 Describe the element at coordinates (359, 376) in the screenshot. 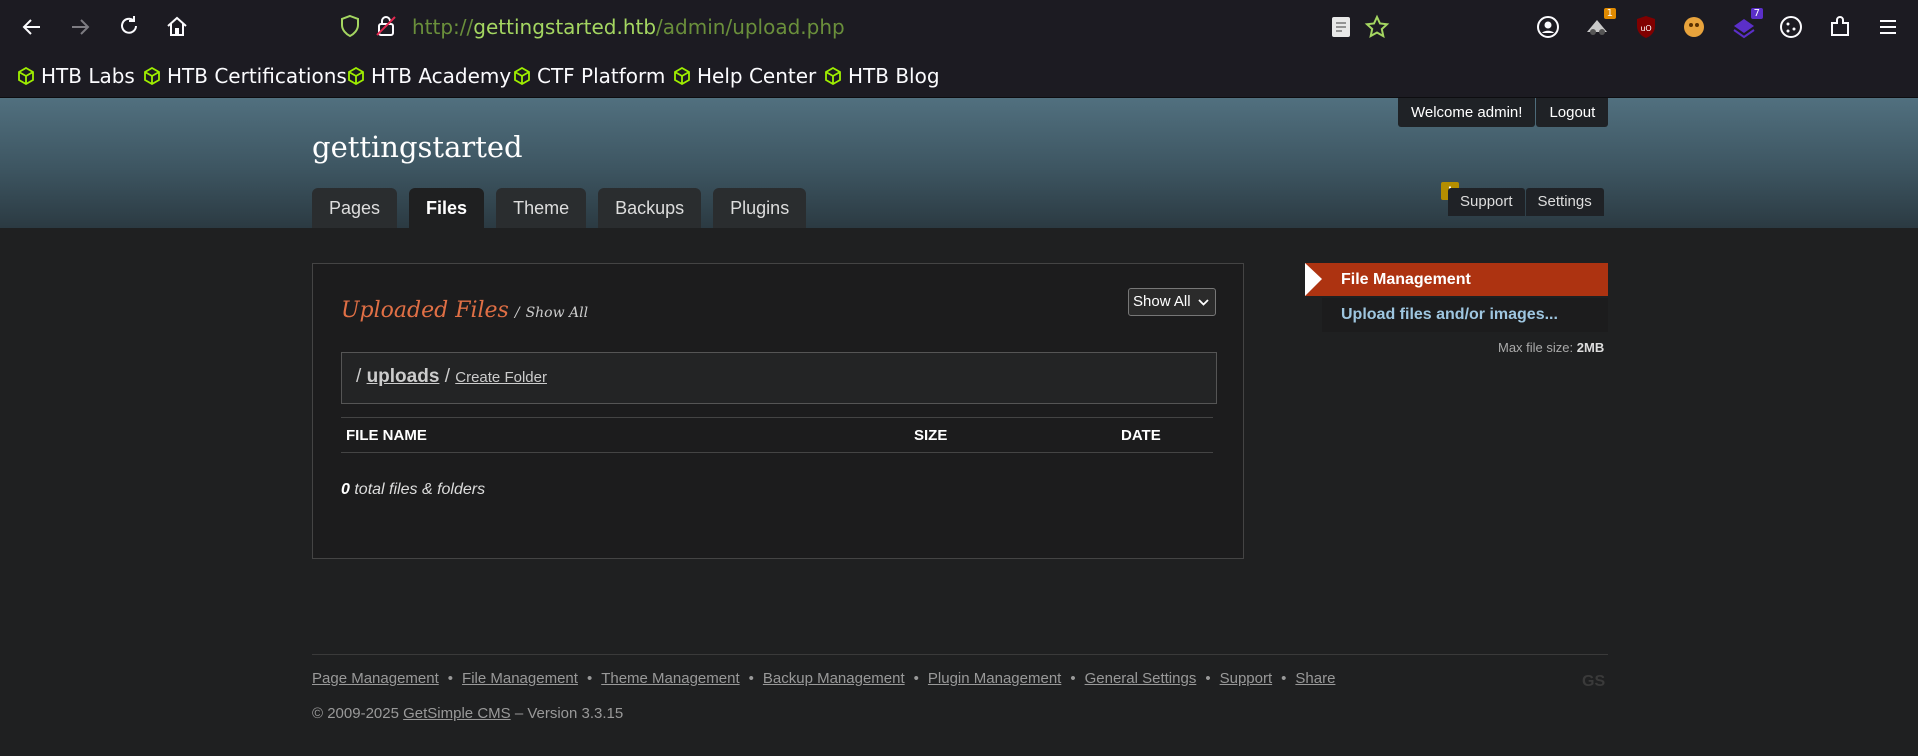

I see `path-root: /` at that location.